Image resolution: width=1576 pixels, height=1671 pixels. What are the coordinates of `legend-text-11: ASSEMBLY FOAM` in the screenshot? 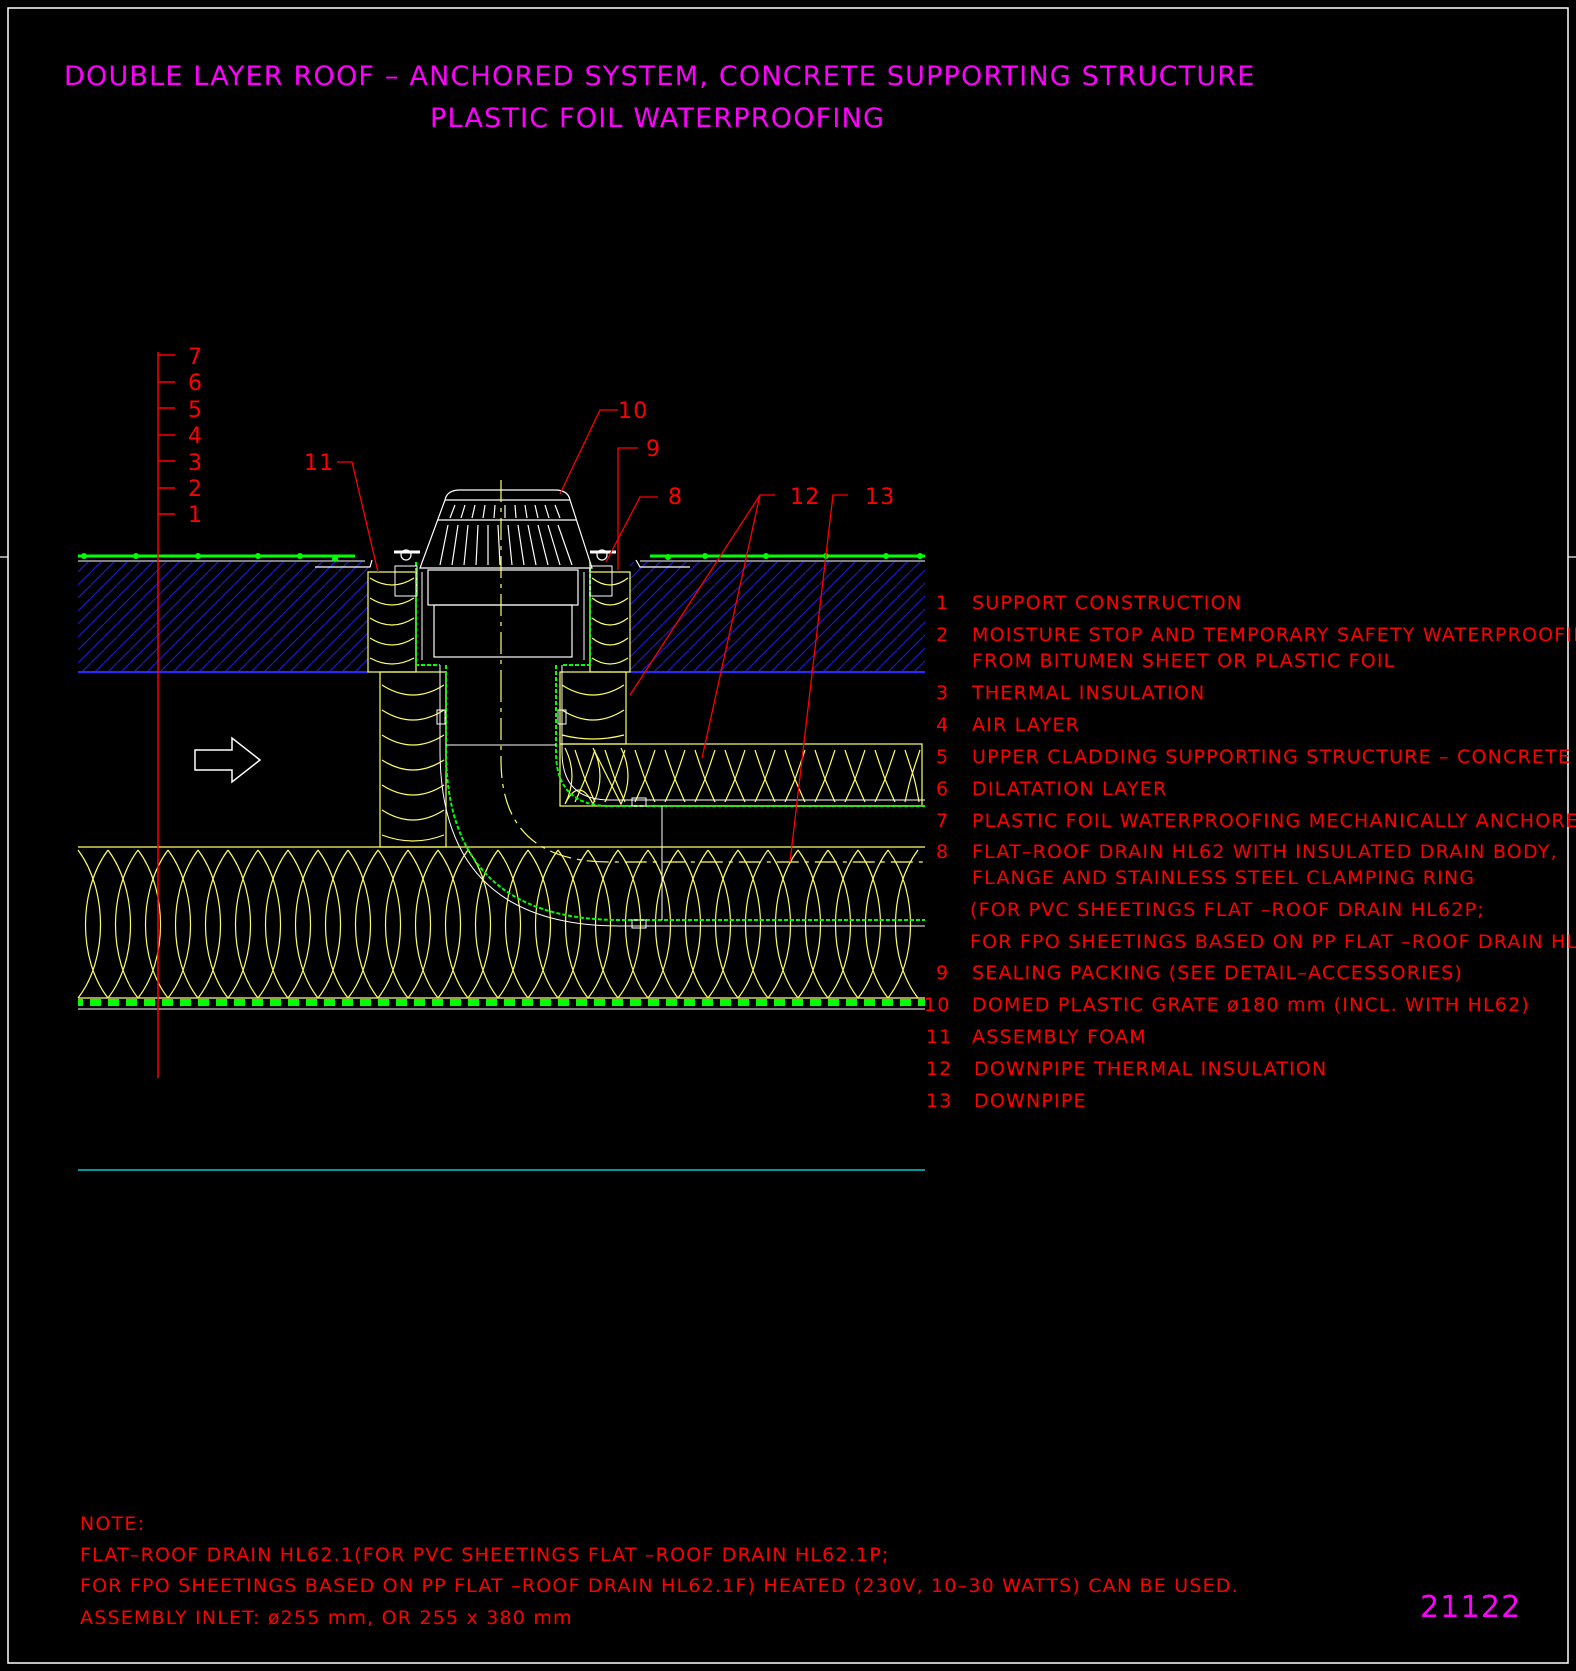 It's located at (1059, 1037).